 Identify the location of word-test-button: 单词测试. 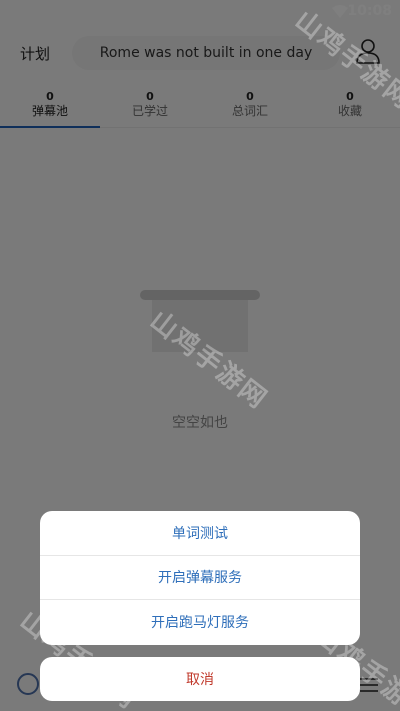
(200, 533).